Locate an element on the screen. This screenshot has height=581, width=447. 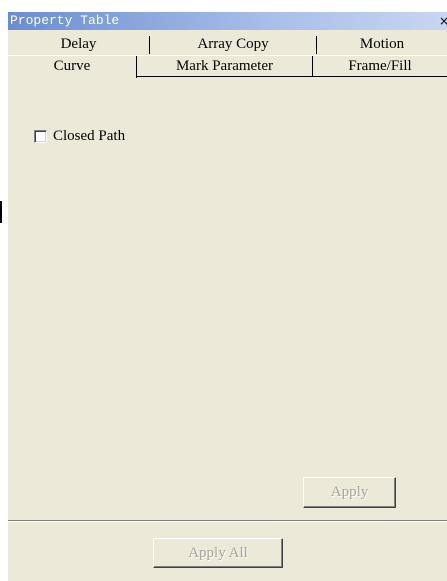
tab-curve: Curve is located at coordinates (72, 66).